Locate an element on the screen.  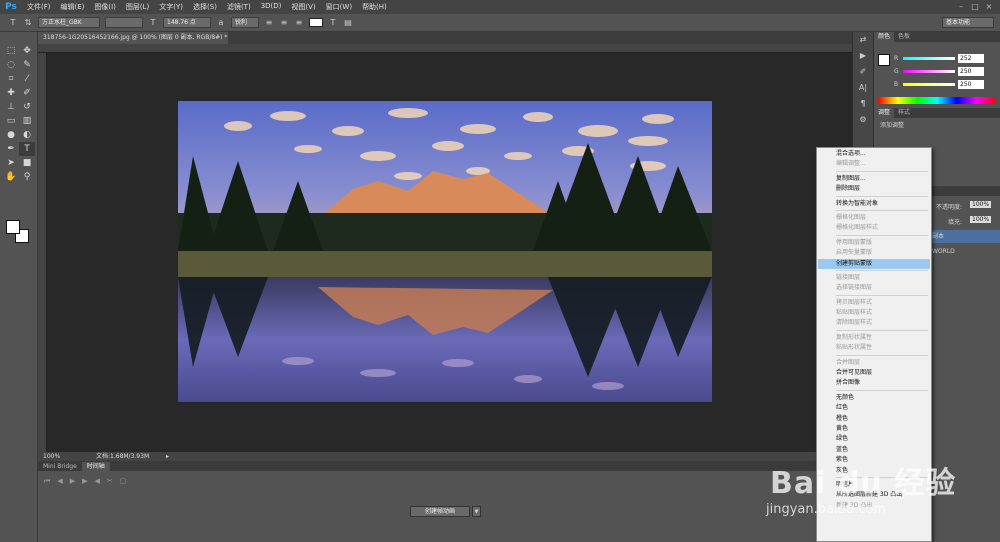
first-frame-icon: ⏮ is located at coordinates (47, 481).